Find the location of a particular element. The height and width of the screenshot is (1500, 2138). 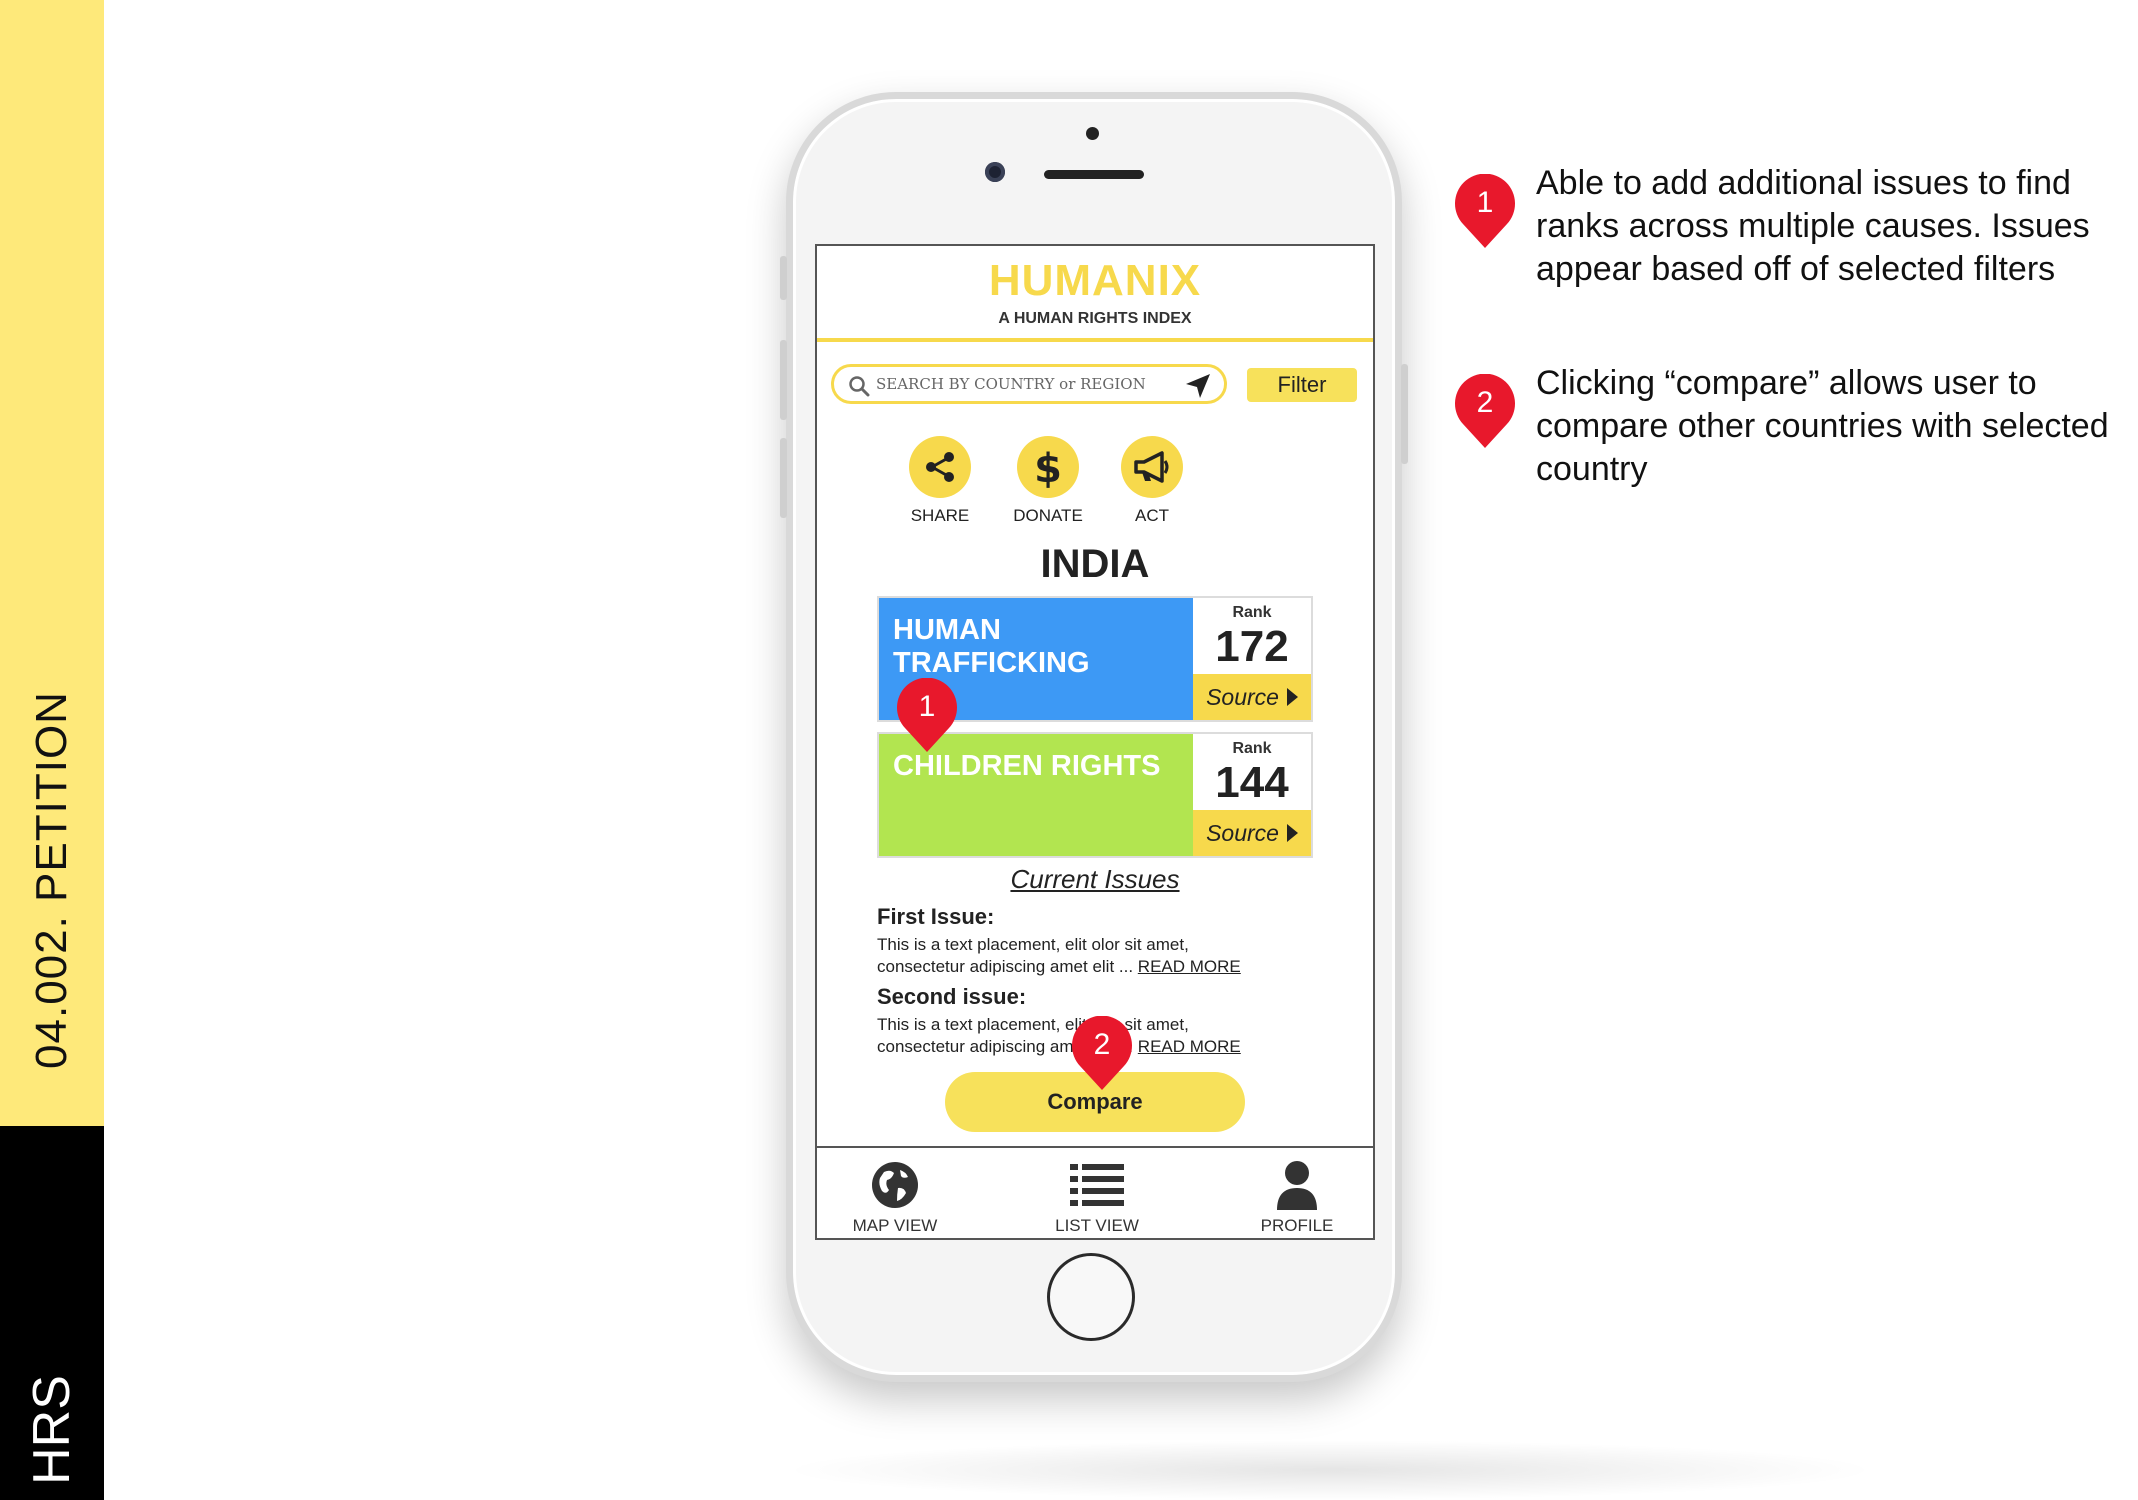

annotation-pin-2: 2 is located at coordinates (1102, 1053).